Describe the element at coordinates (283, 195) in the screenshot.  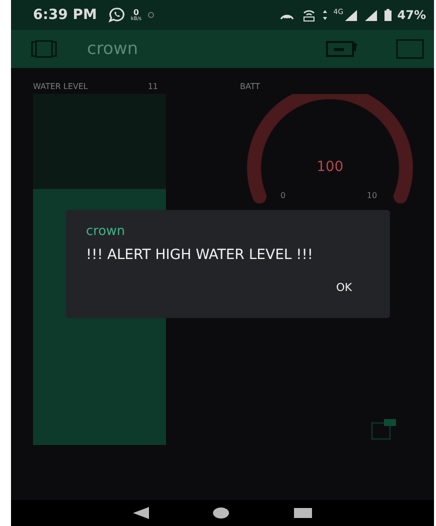
I see `gauge-min: 0` at that location.